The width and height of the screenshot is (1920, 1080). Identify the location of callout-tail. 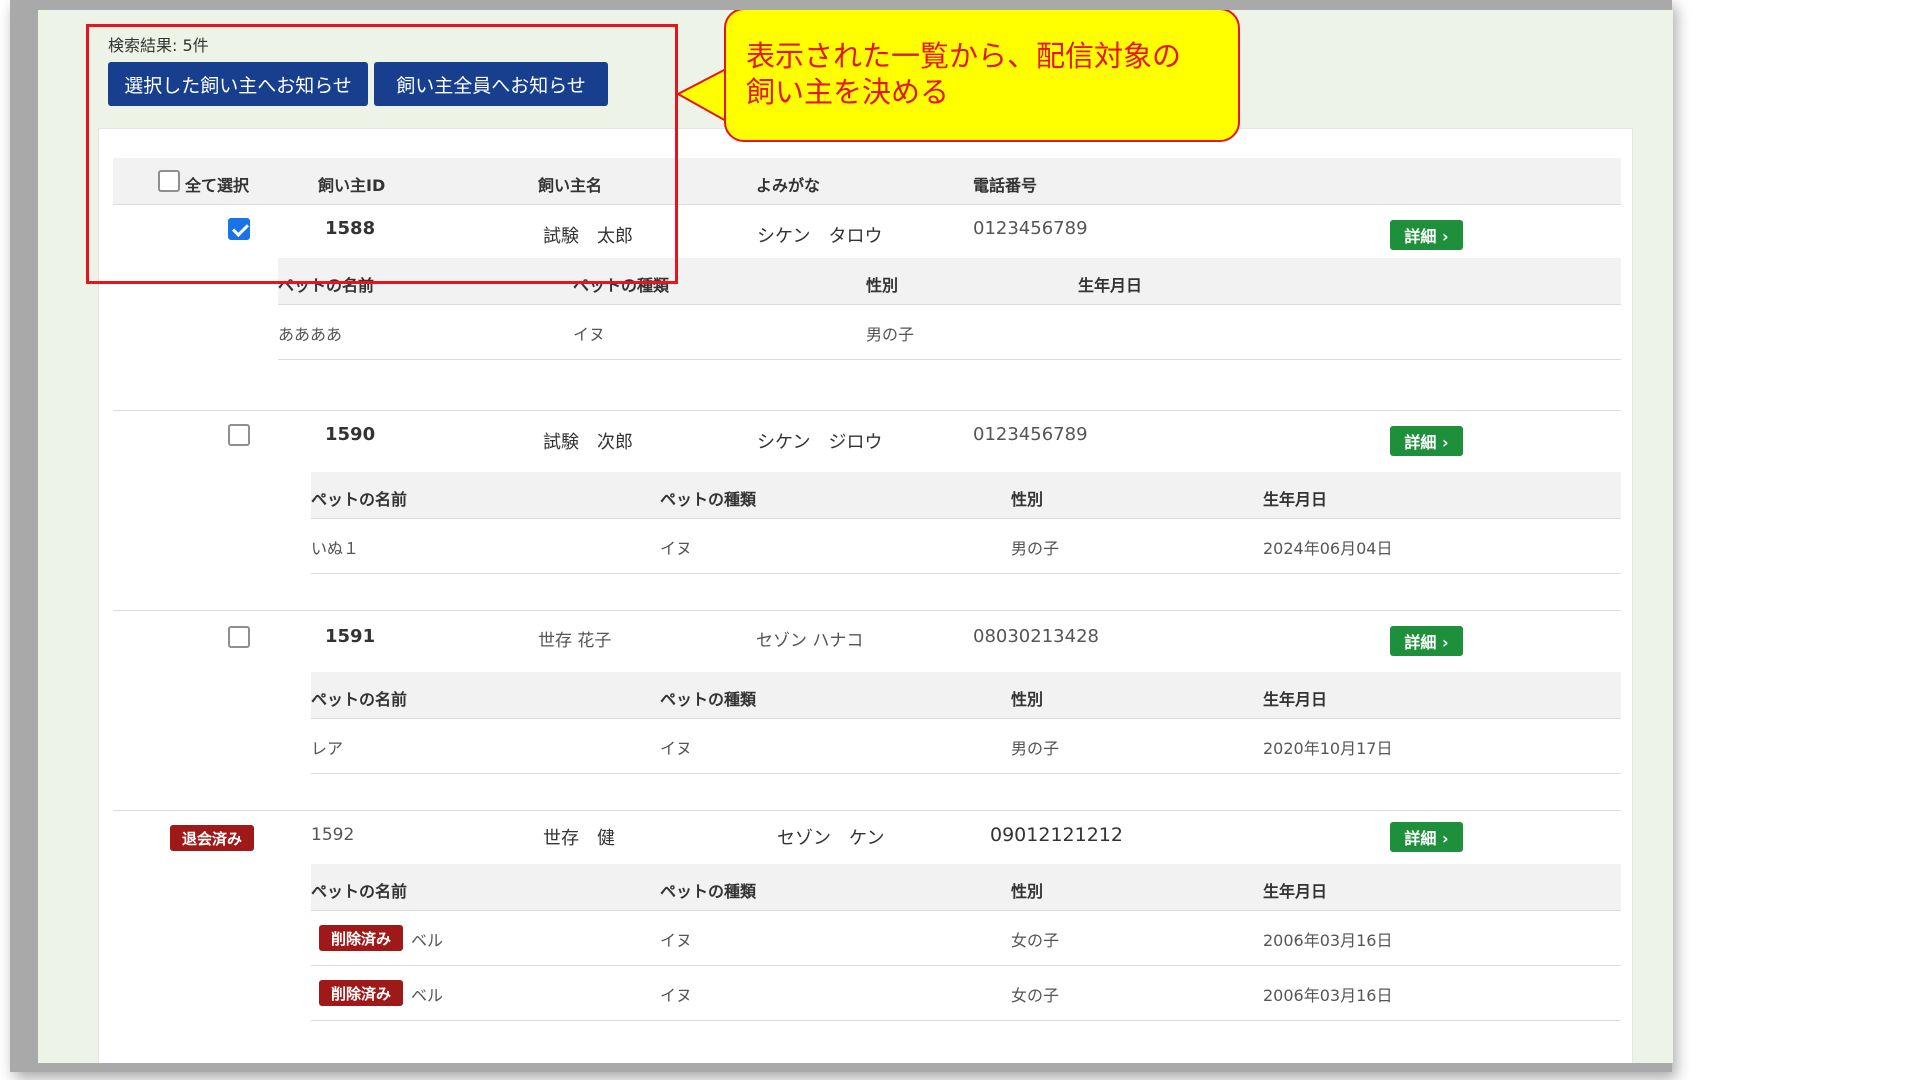
(703, 95).